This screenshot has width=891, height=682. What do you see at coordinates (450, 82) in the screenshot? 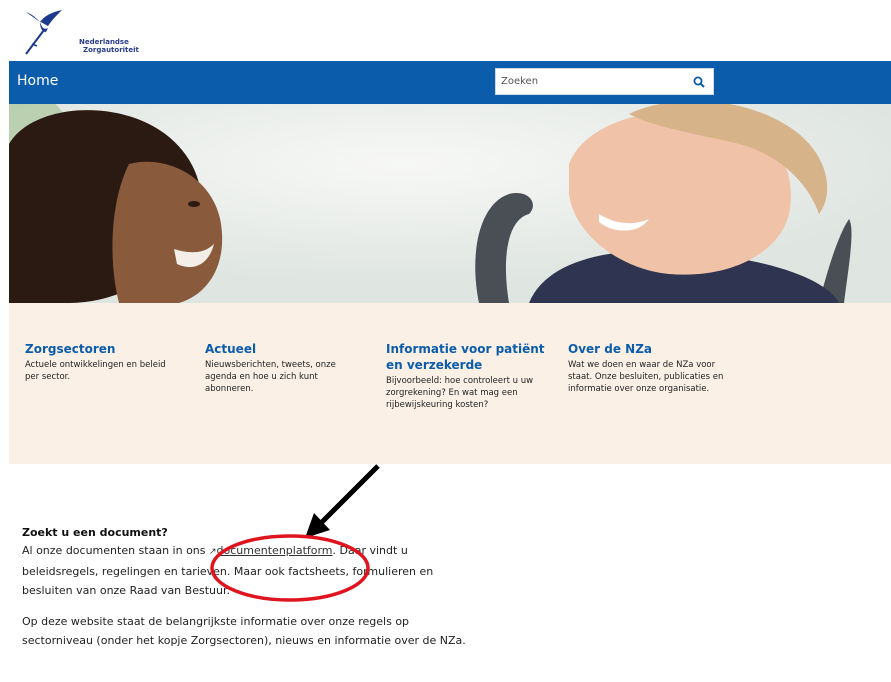
I see `main-navbar: Home` at bounding box center [450, 82].